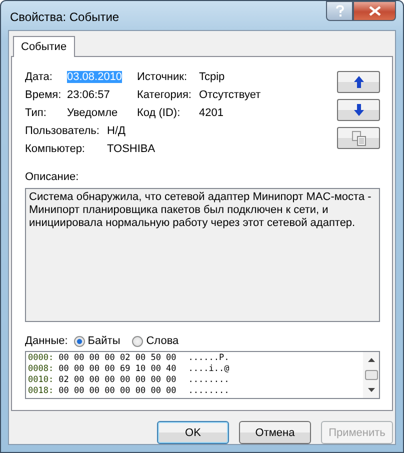 Image resolution: width=404 pixels, height=453 pixels. What do you see at coordinates (131, 149) in the screenshot?
I see `field-value: TOSHIBA` at bounding box center [131, 149].